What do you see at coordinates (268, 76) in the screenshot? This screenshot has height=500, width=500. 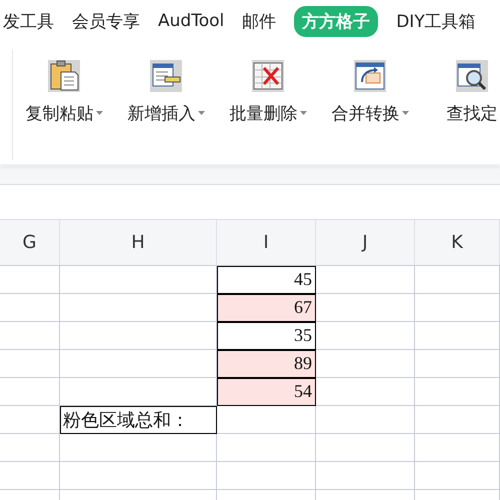 I see `grid-delete-icon` at bounding box center [268, 76].